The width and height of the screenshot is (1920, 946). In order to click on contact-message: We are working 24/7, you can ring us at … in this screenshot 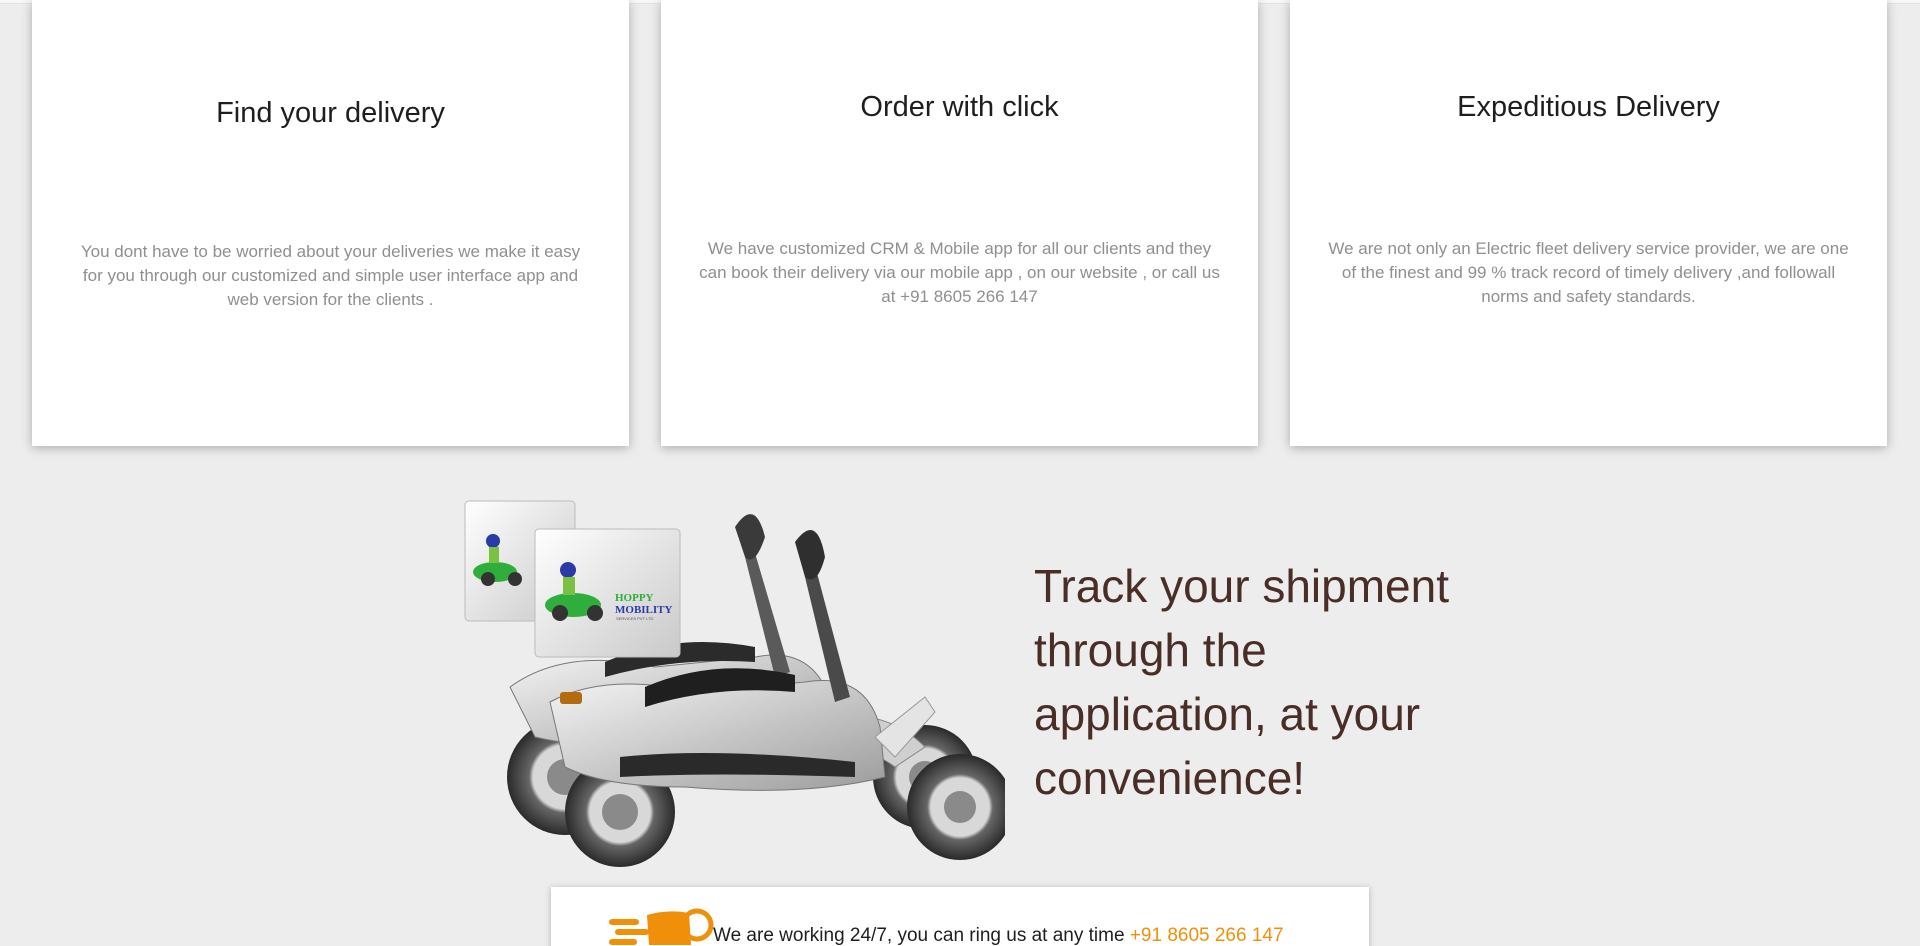, I will do `click(919, 935)`.